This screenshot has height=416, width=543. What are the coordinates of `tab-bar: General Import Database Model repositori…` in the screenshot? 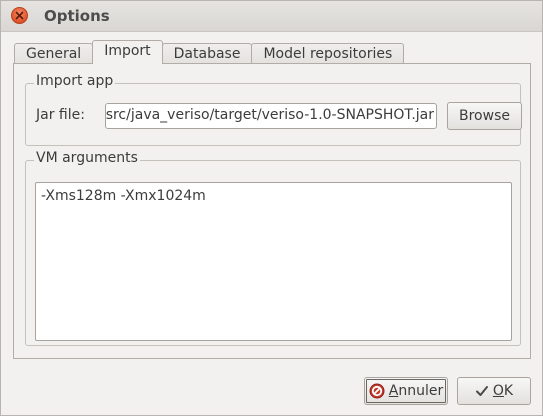 It's located at (209, 52).